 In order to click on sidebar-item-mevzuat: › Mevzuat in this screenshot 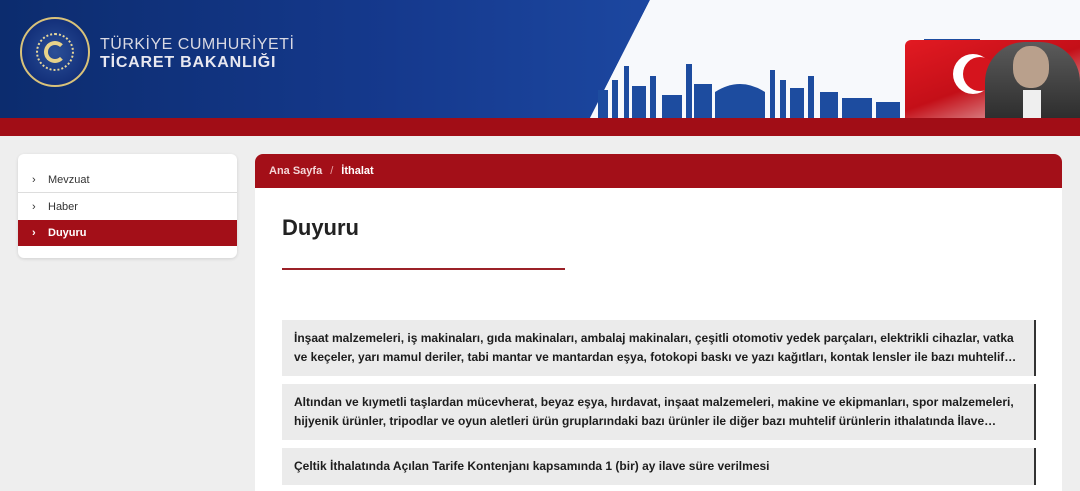, I will do `click(127, 180)`.